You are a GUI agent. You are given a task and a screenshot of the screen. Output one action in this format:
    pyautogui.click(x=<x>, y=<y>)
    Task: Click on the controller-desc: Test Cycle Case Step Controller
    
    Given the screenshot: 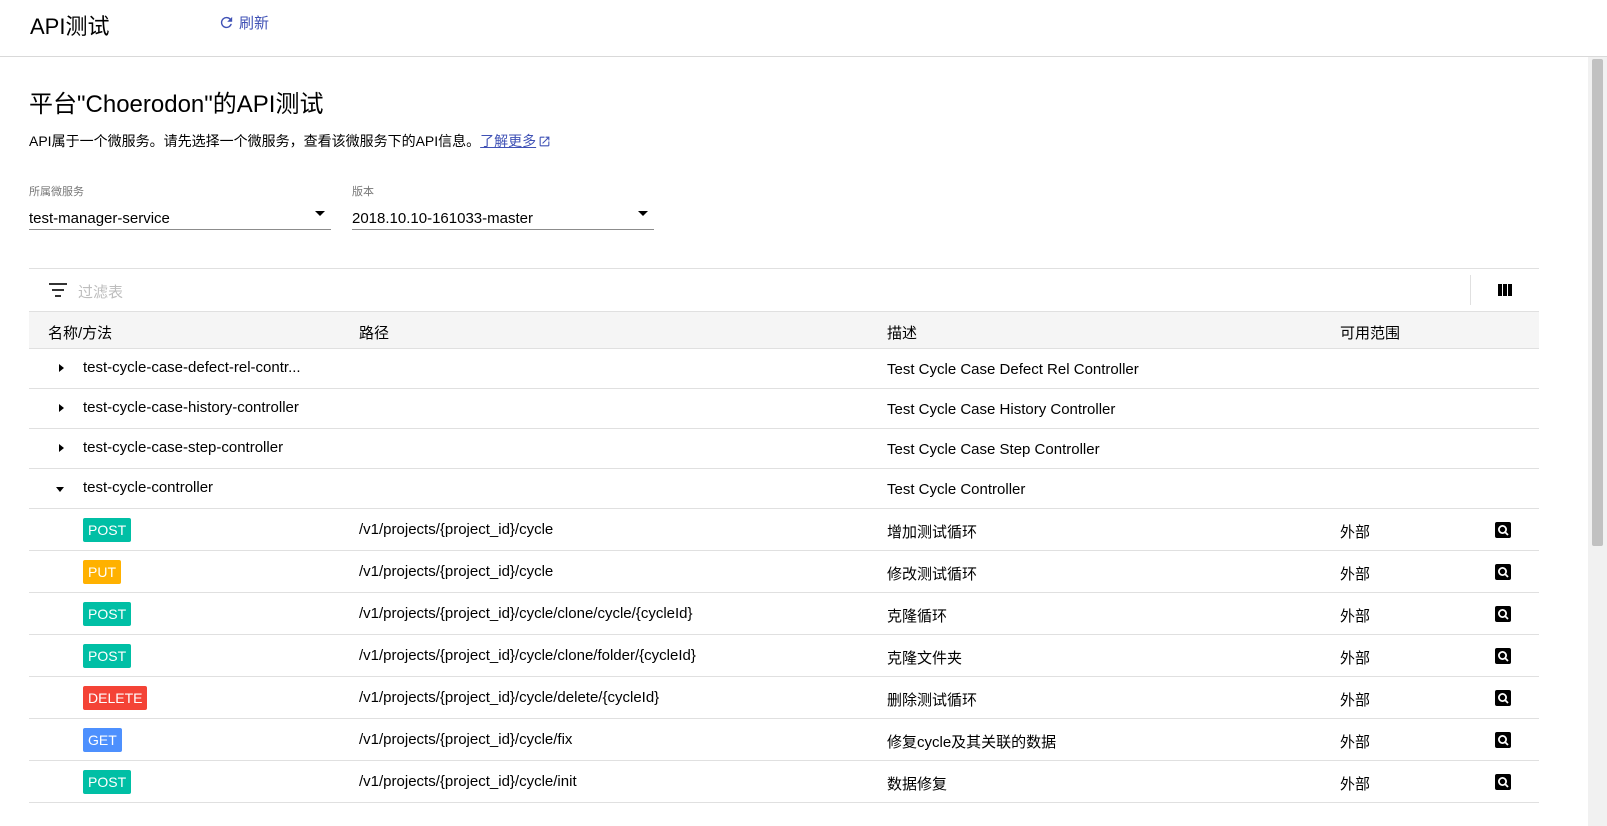 What is the action you would take?
    pyautogui.click(x=993, y=449)
    